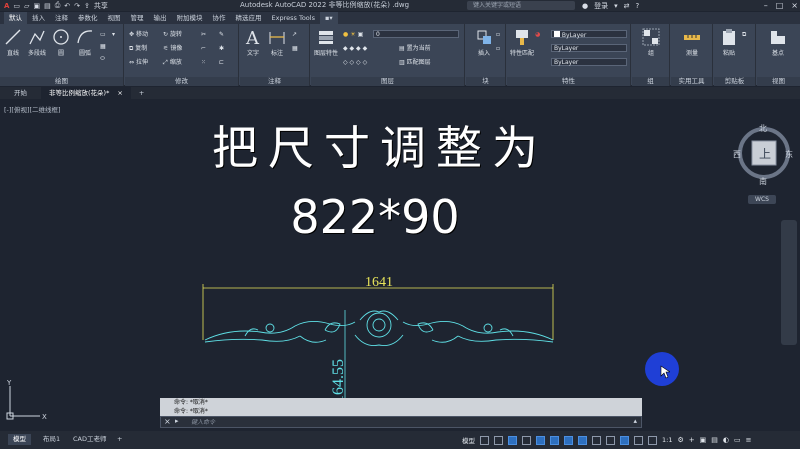 The height and width of the screenshot is (449, 800). What do you see at coordinates (526, 440) in the screenshot?
I see `ortho-icon` at bounding box center [526, 440].